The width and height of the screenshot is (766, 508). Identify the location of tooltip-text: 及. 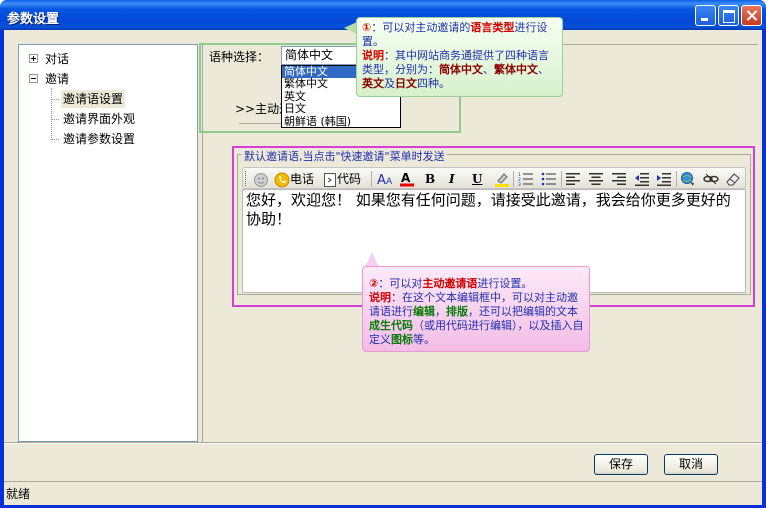
(389, 83).